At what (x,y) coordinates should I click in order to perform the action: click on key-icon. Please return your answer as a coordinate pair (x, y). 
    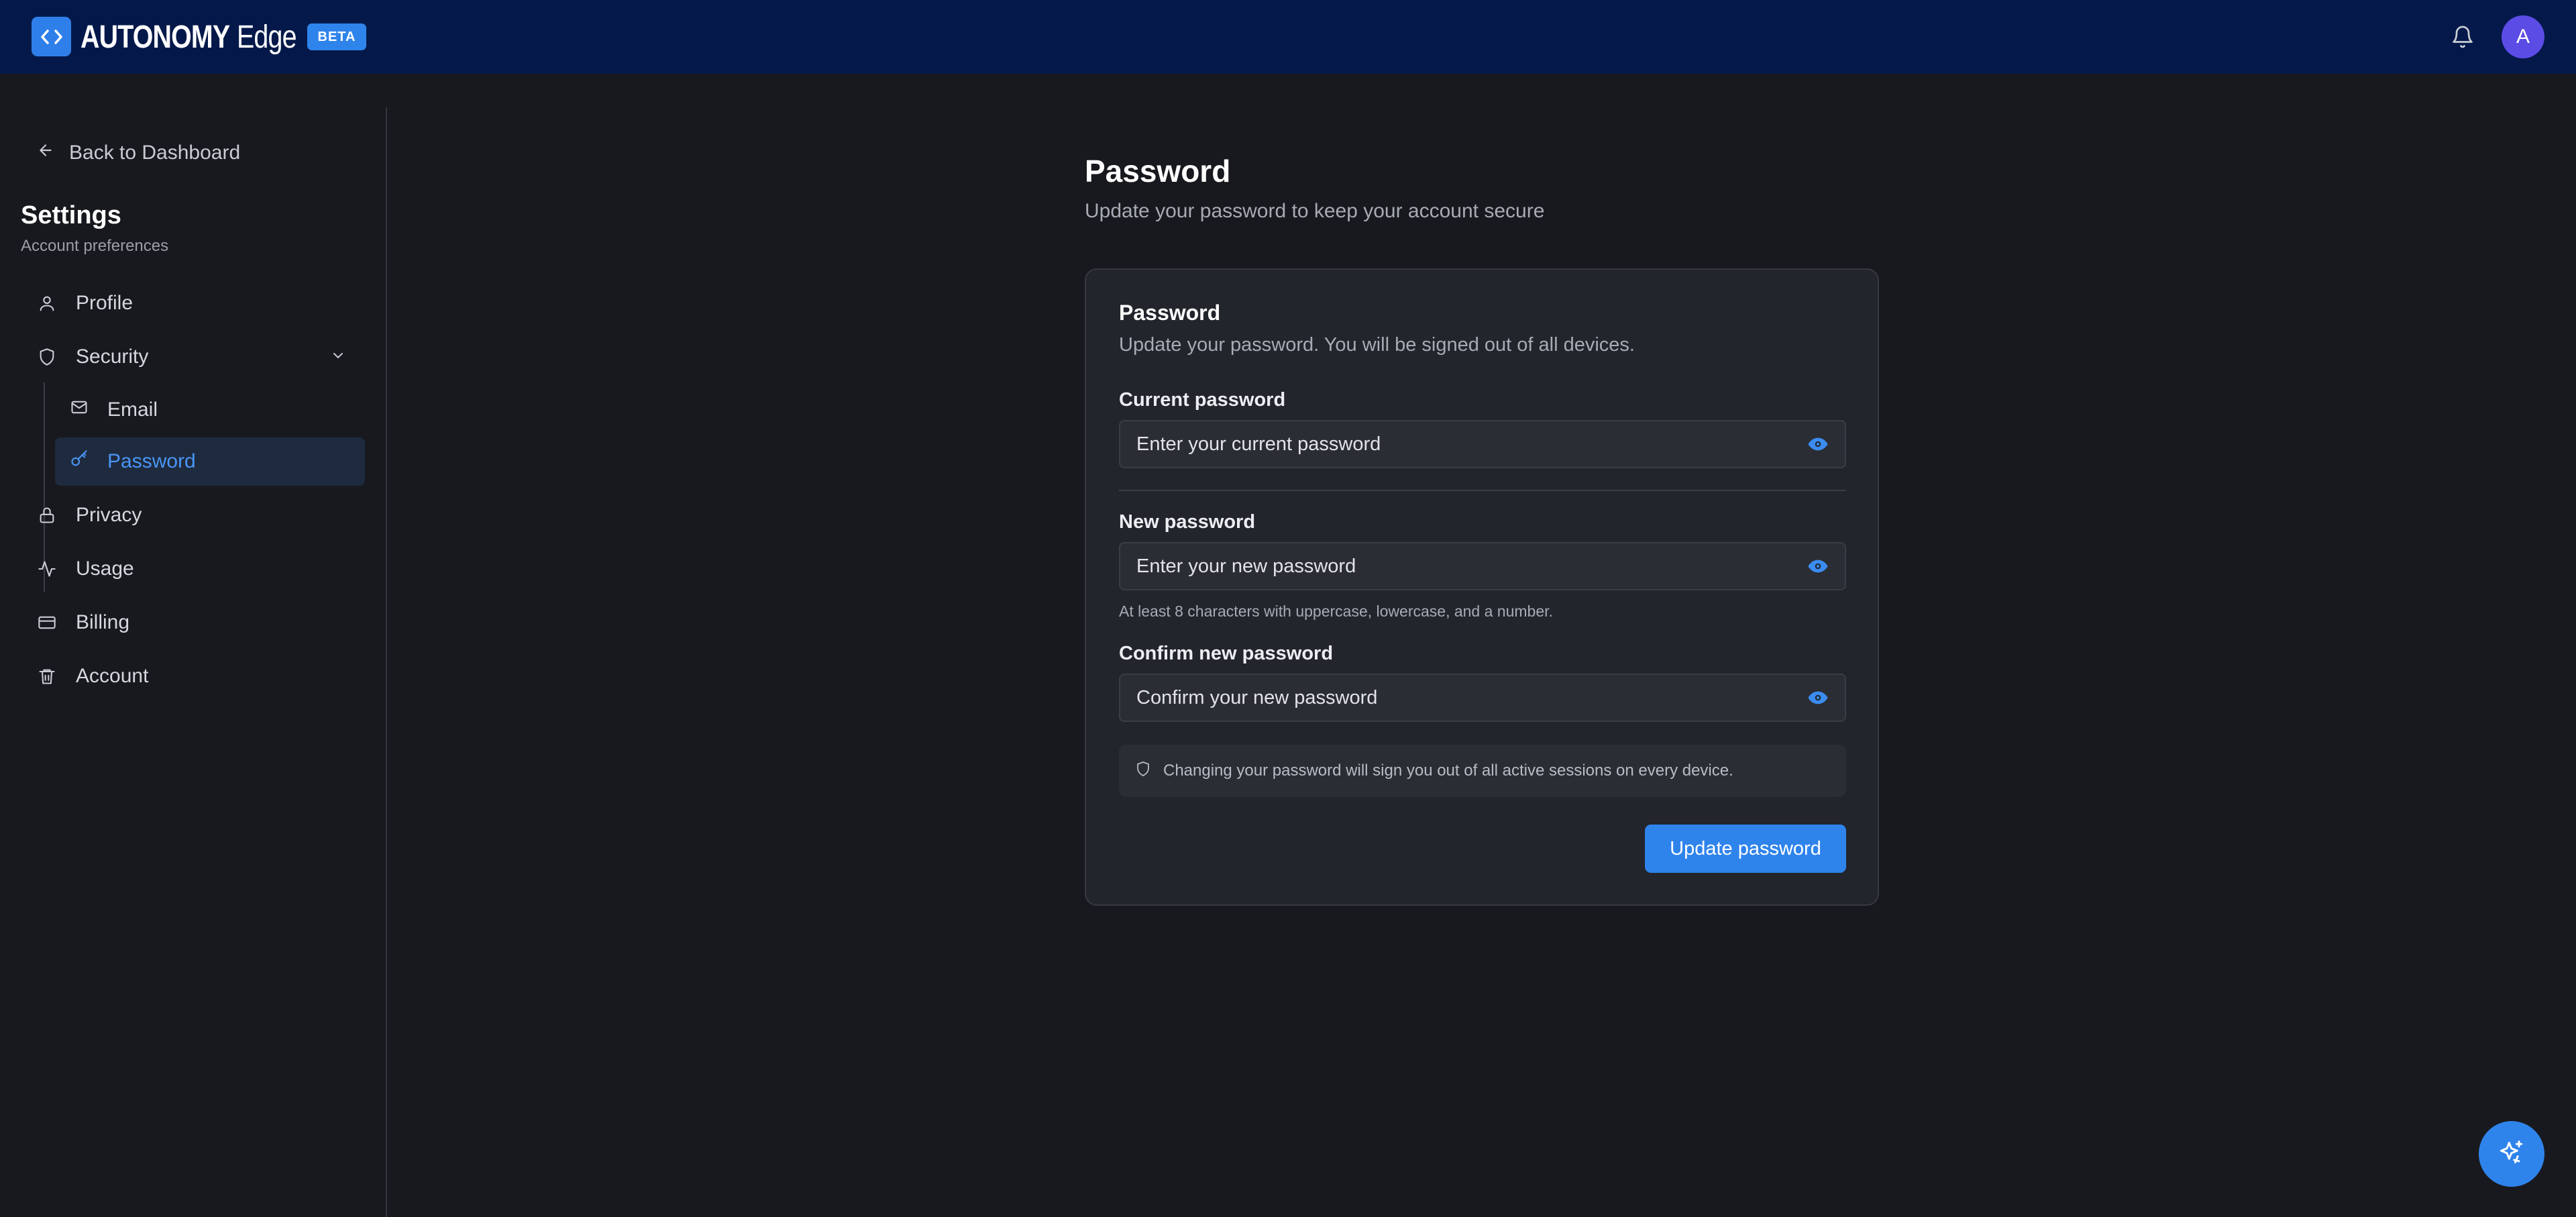
    Looking at the image, I should click on (79, 461).